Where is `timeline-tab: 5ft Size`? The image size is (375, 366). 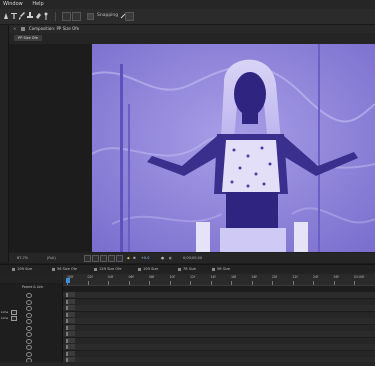
timeline-tab: 5ft Size is located at coordinates (220, 269).